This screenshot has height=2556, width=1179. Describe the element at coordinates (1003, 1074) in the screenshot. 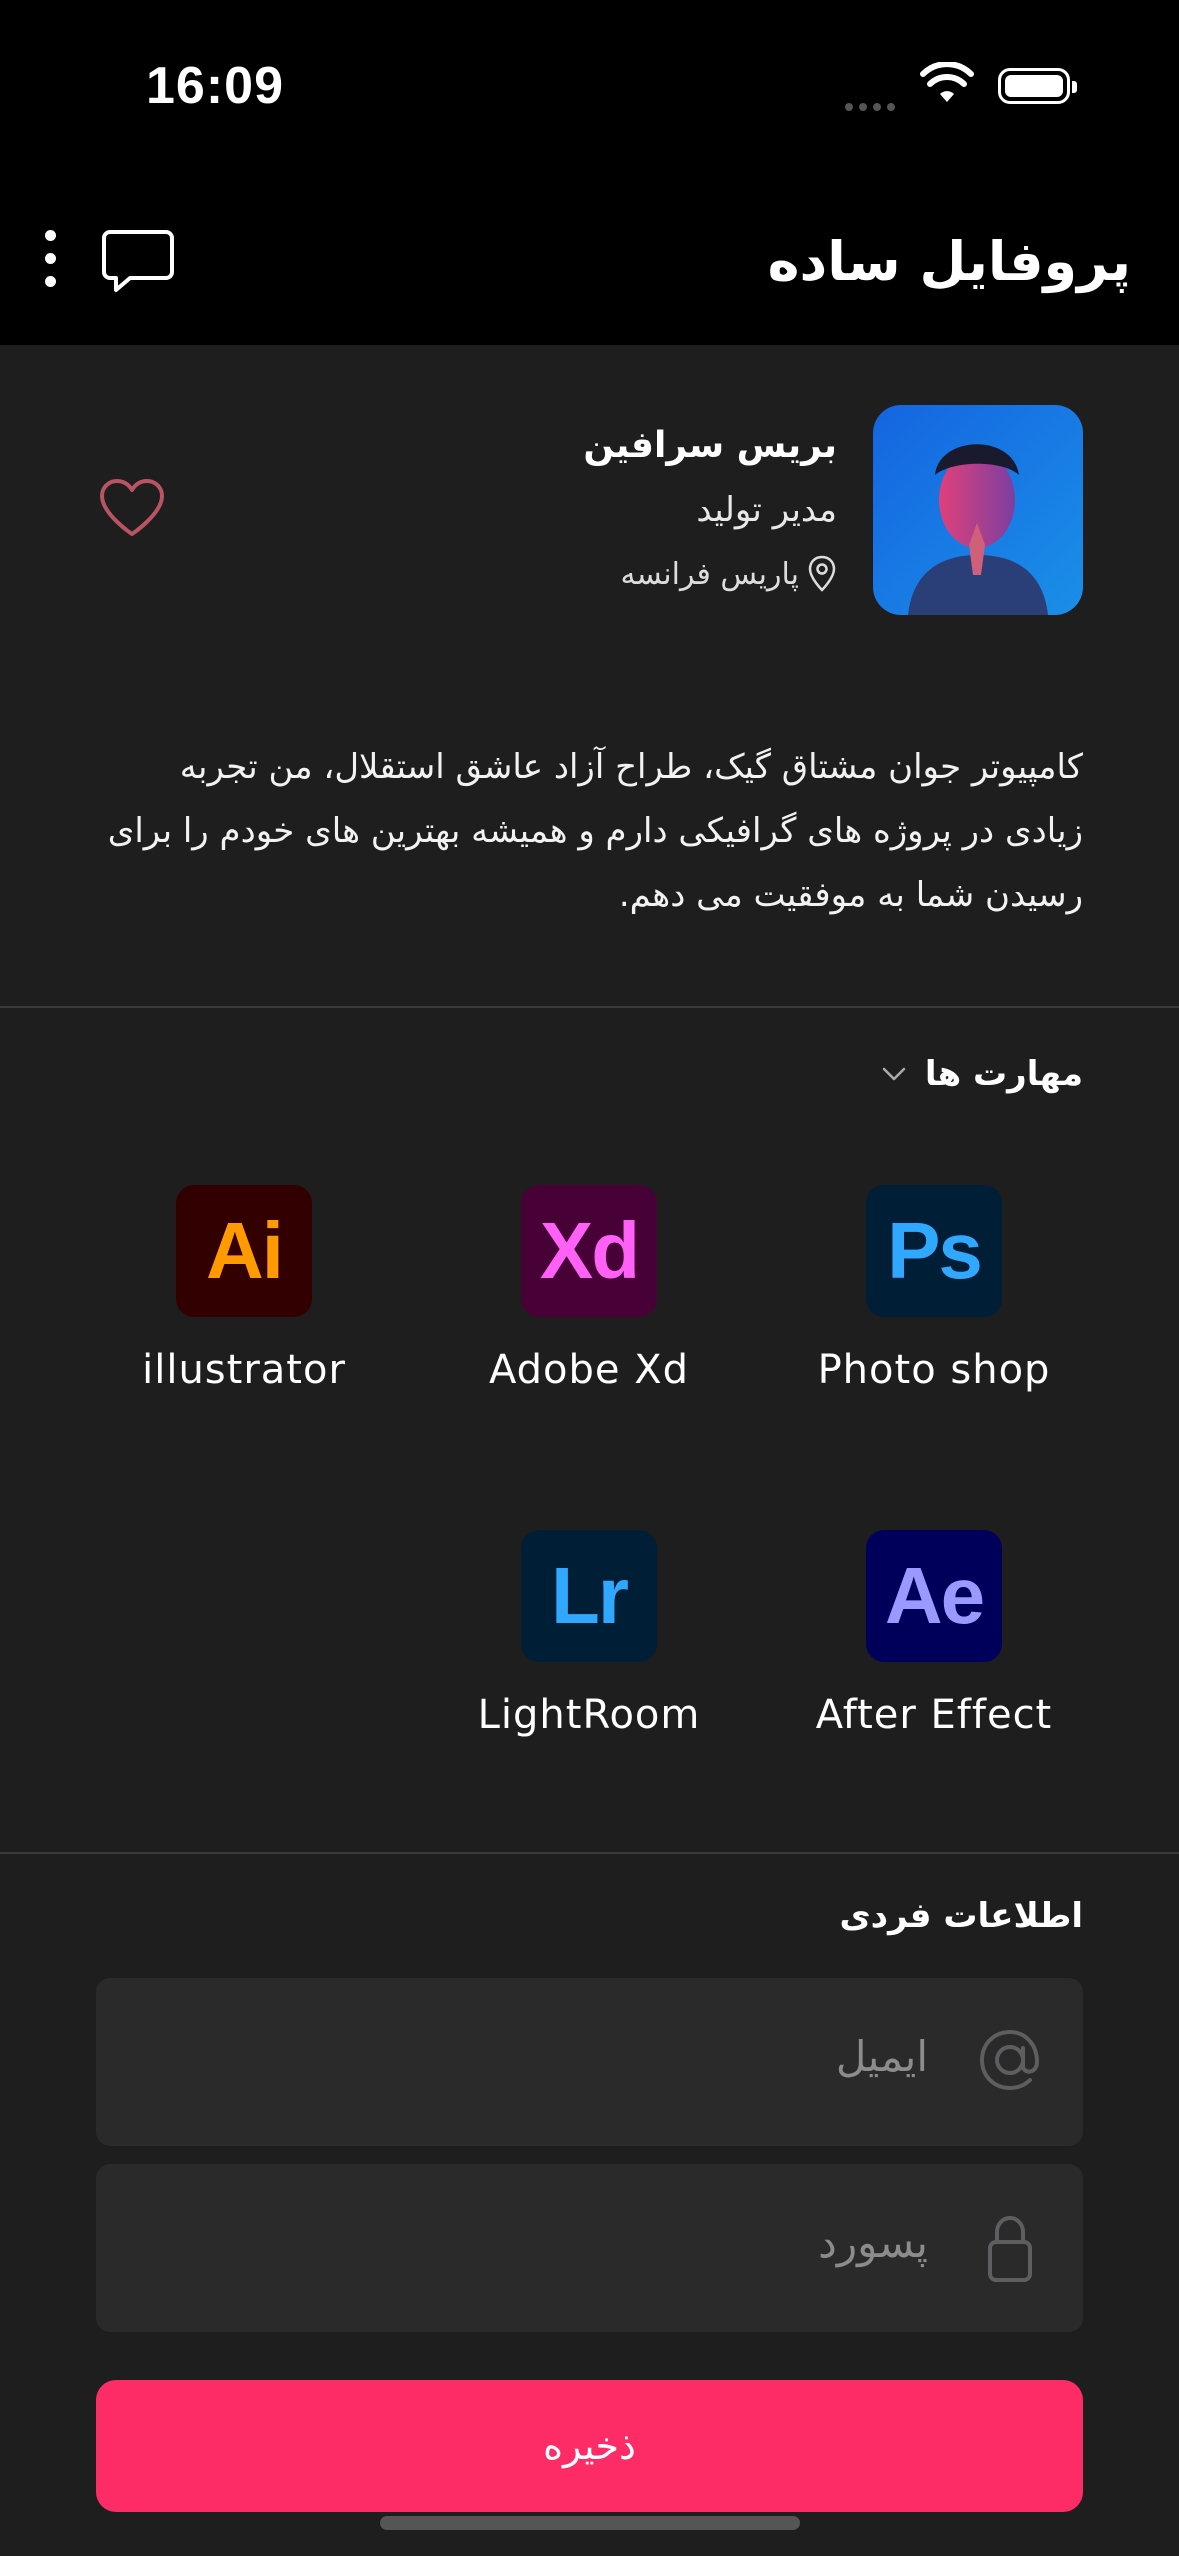

I see `skills-title: مهارت ها` at that location.